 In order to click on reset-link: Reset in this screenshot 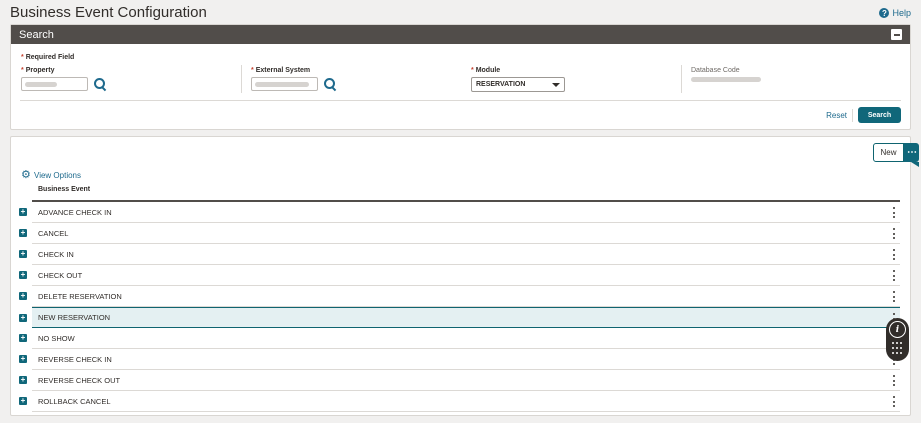, I will do `click(836, 115)`.